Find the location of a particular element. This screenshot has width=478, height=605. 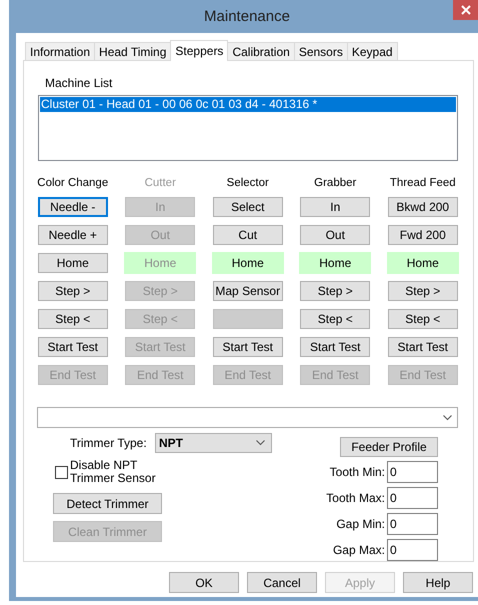

dropdown-field is located at coordinates (247, 417).